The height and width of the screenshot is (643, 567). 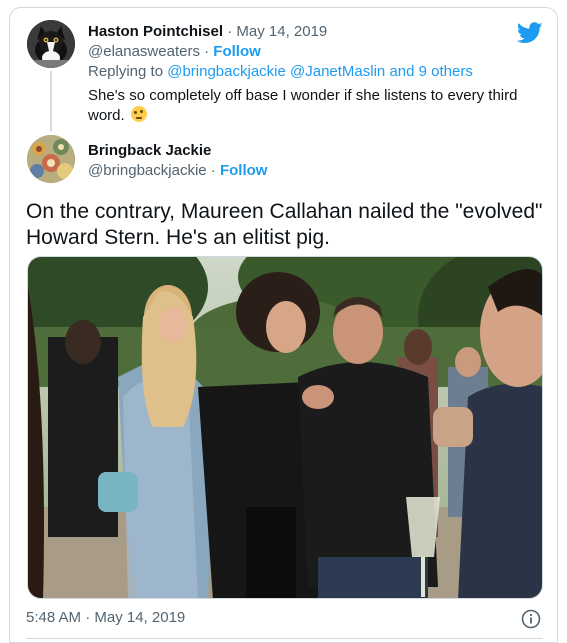 I want to click on footer-divider, so click(x=284, y=638).